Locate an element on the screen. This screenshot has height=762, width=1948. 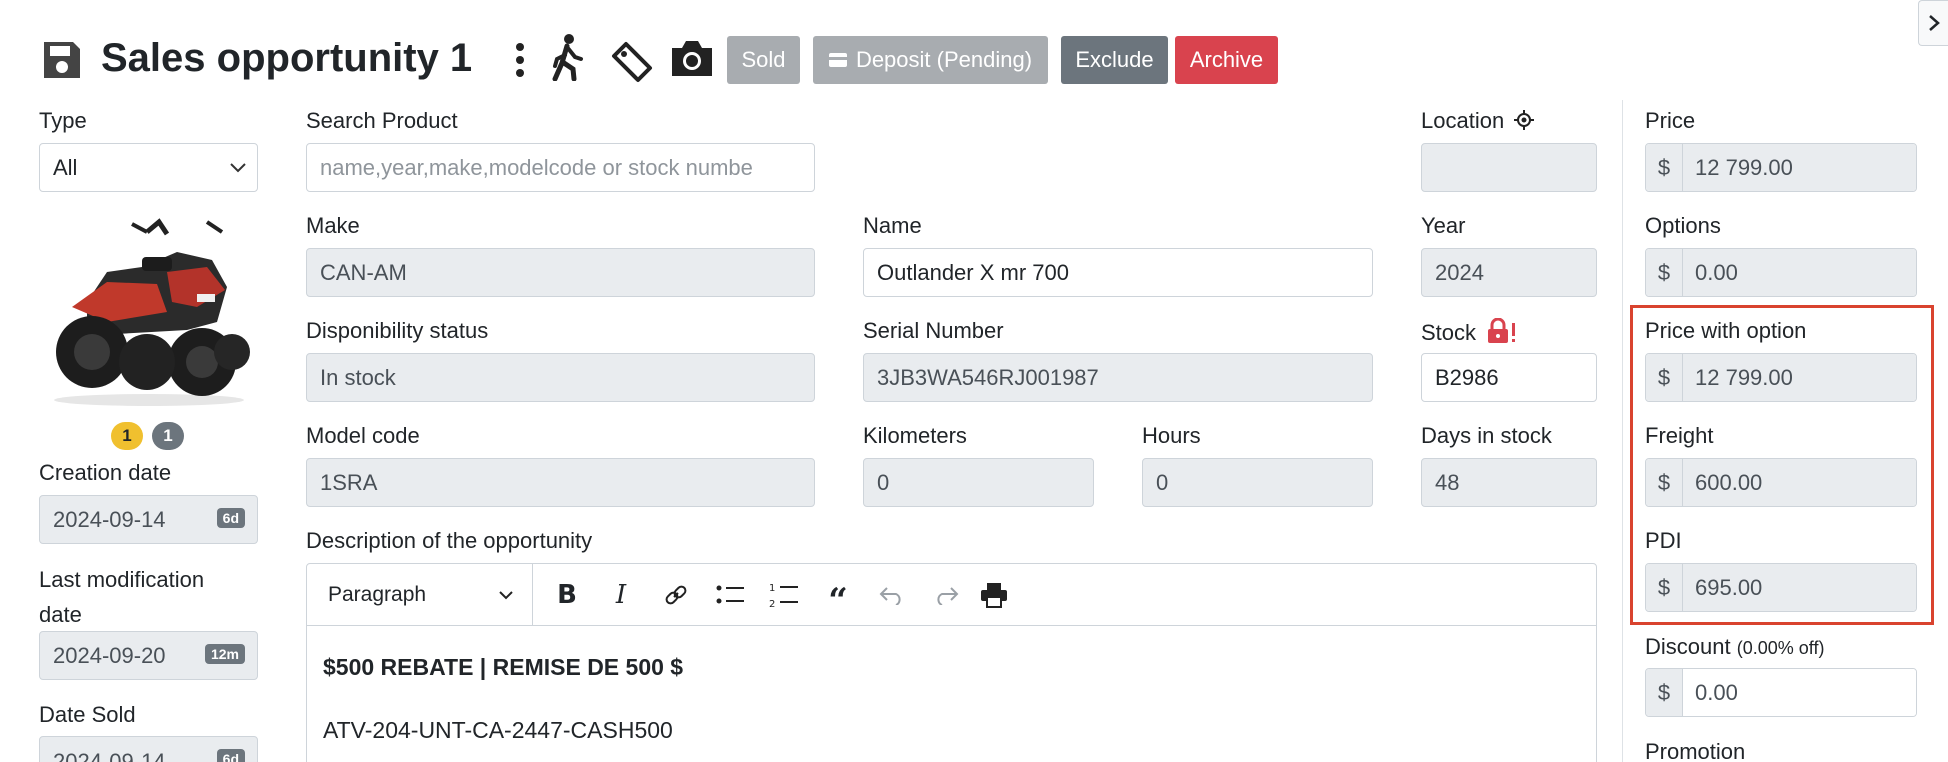
discount-value: 0.00 is located at coordinates (1799, 692).